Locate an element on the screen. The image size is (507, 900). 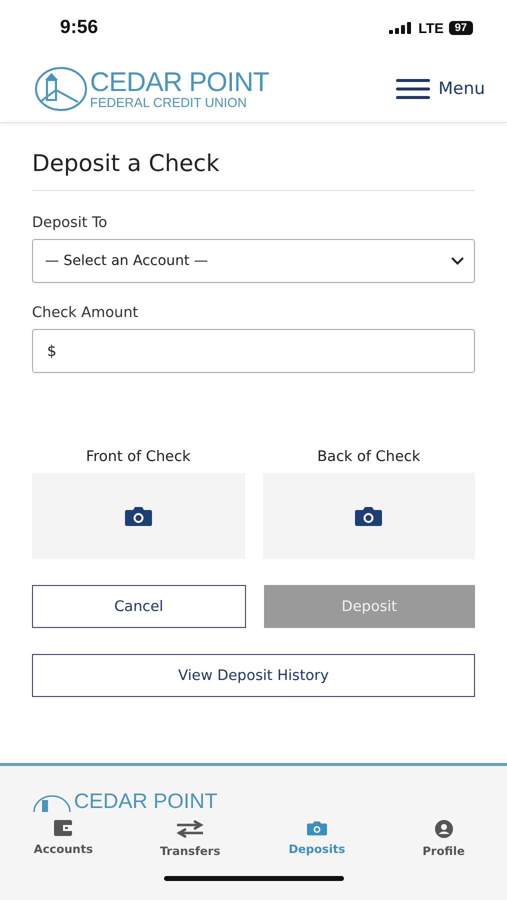
field-label: Check Amount is located at coordinates (86, 313).